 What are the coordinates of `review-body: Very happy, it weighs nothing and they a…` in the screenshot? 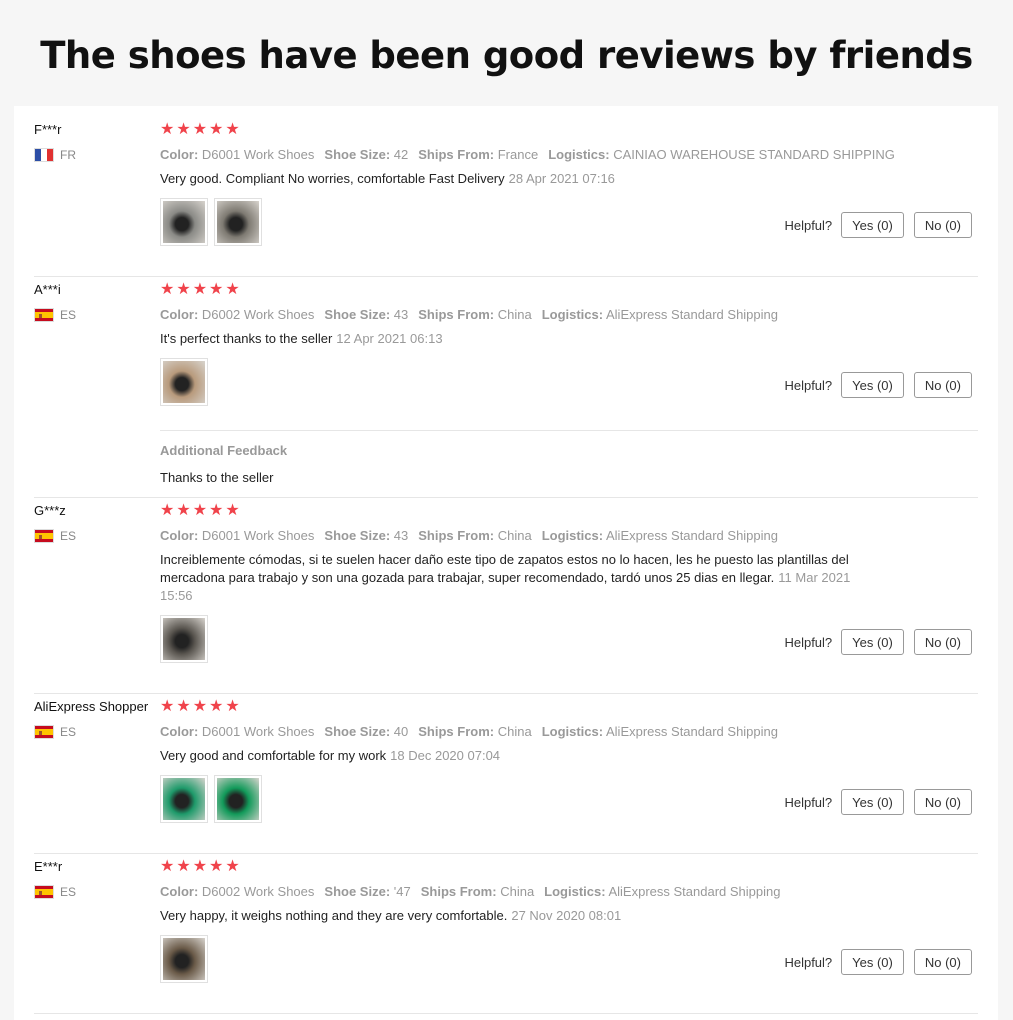 It's located at (334, 915).